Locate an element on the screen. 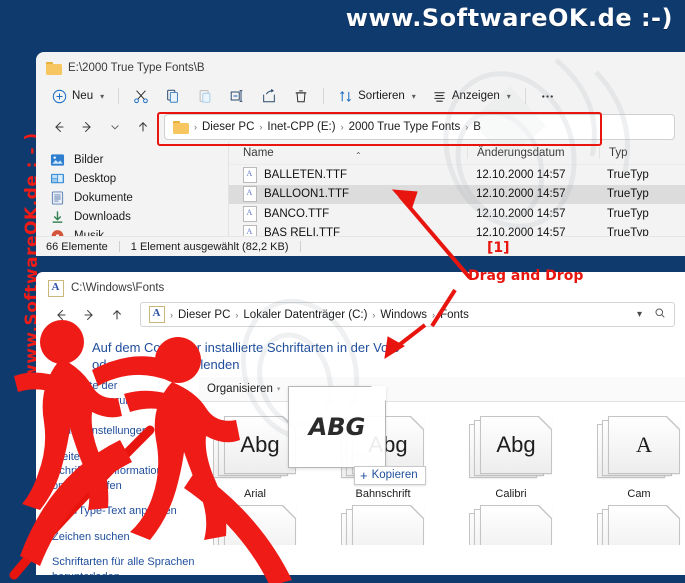  view-label: Anzeigen is located at coordinates (475, 96).